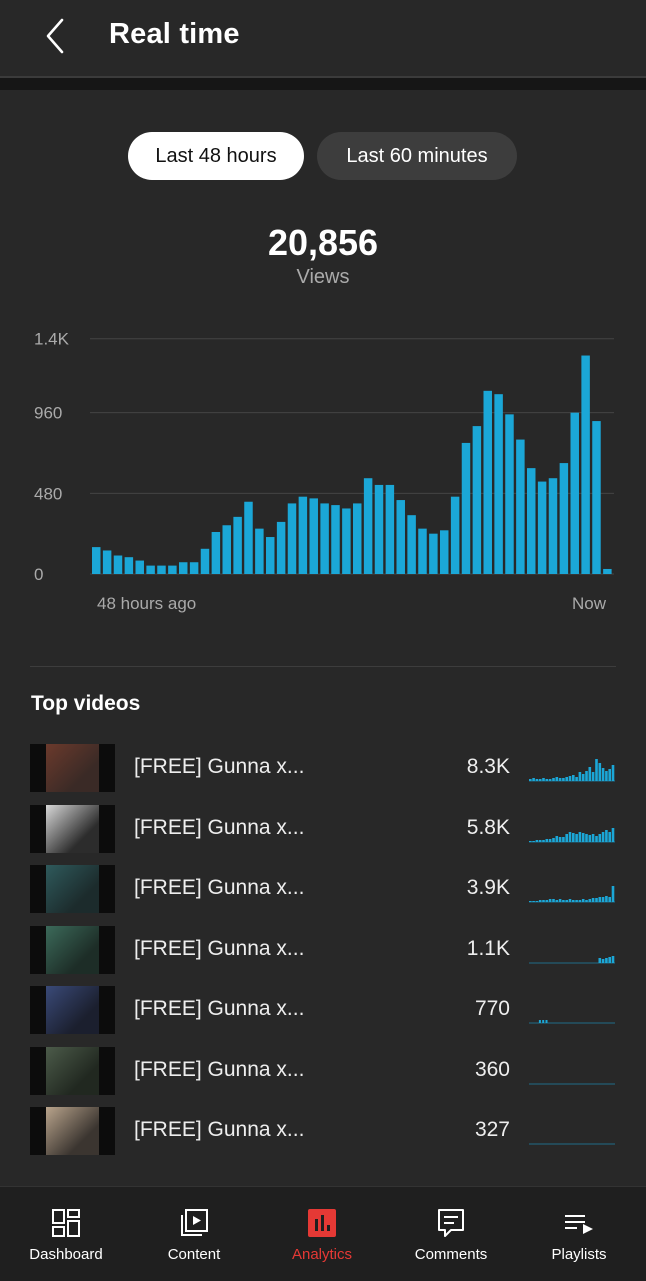  I want to click on views-label: Views, so click(323, 277).